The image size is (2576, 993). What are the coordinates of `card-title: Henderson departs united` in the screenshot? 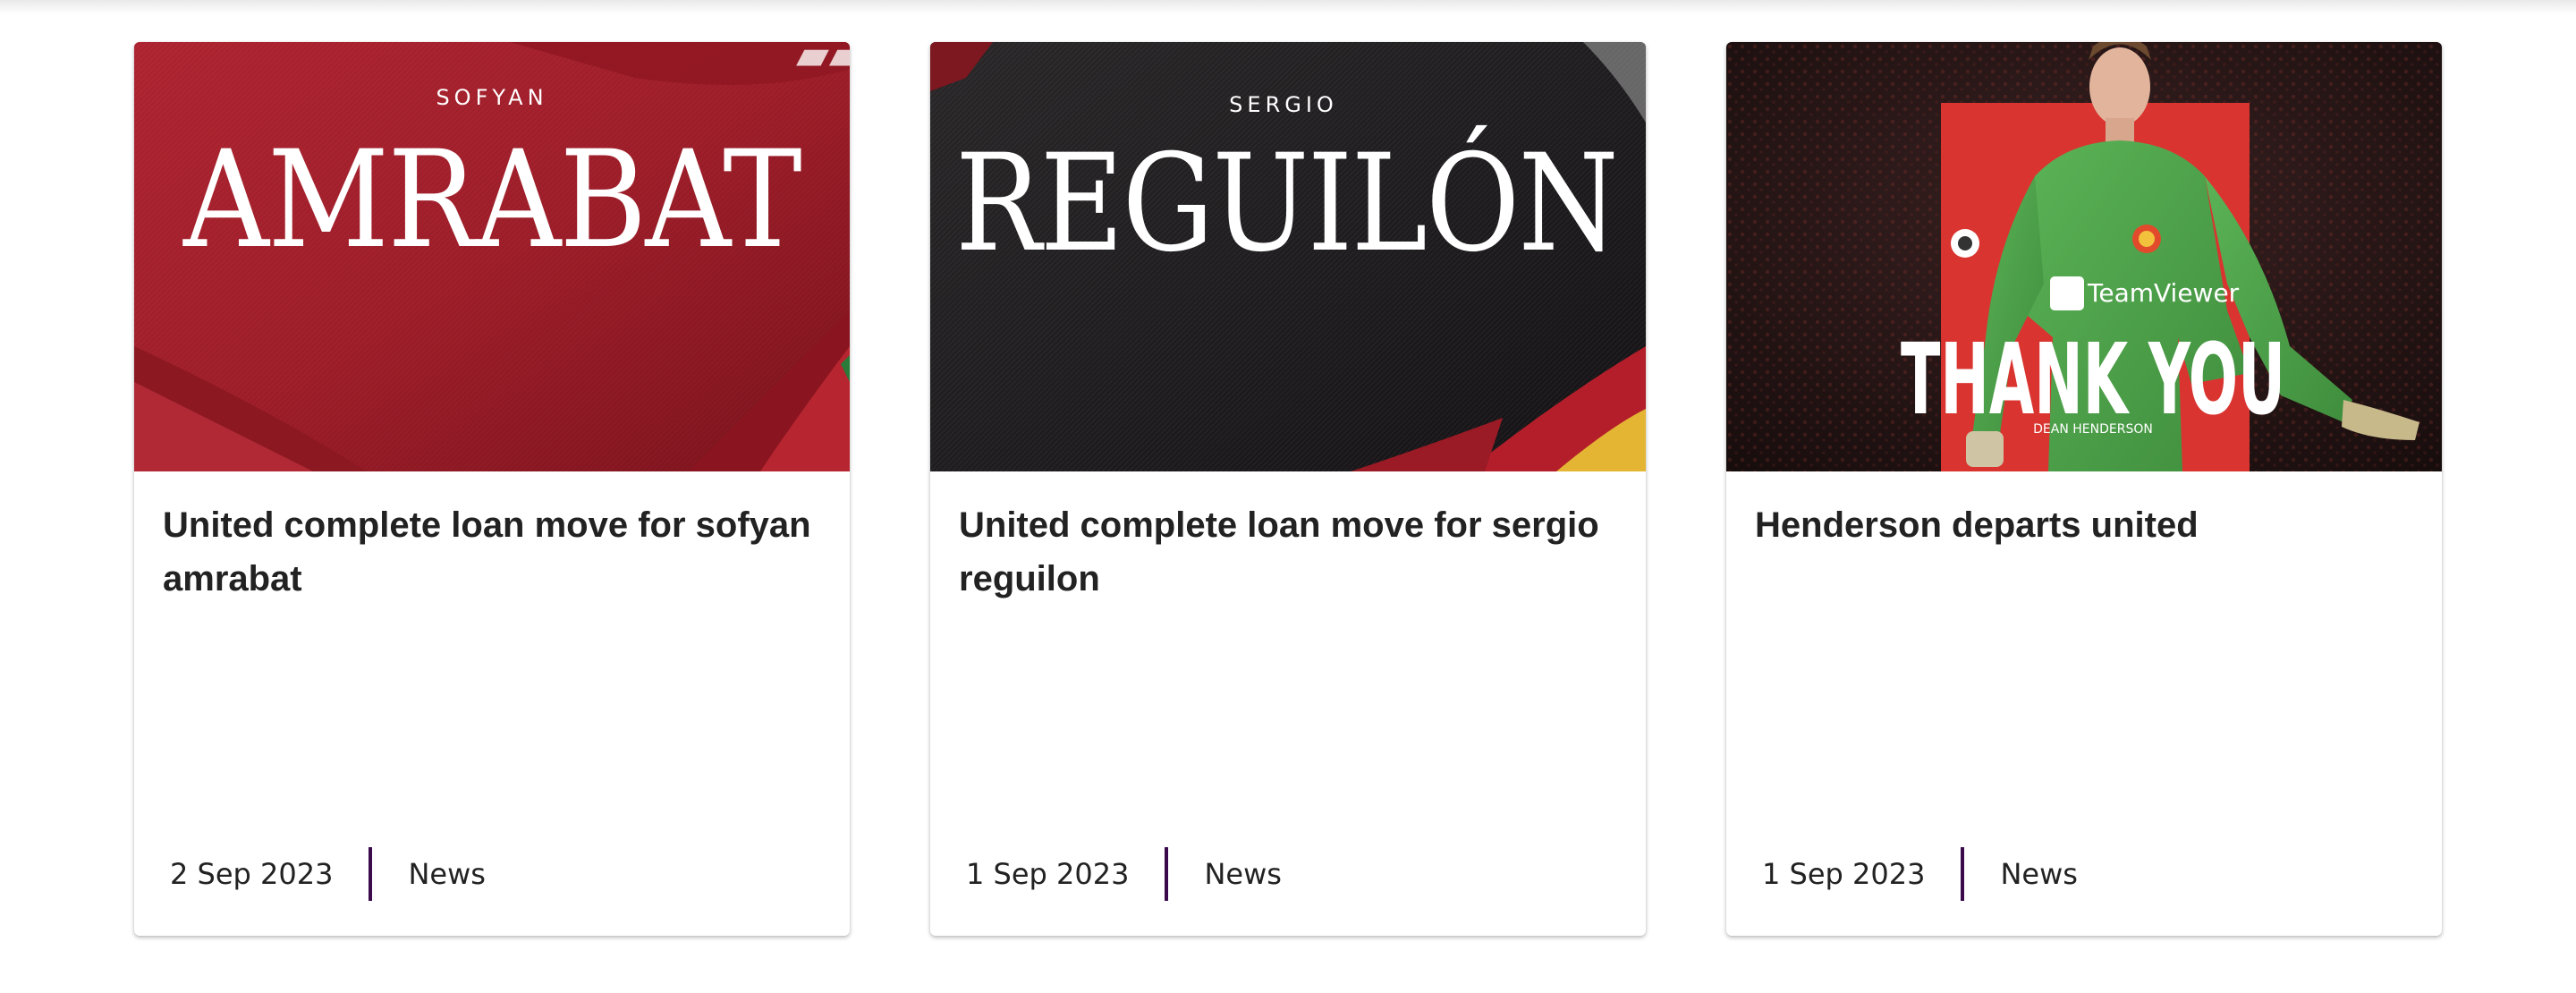 It's located at (2086, 525).